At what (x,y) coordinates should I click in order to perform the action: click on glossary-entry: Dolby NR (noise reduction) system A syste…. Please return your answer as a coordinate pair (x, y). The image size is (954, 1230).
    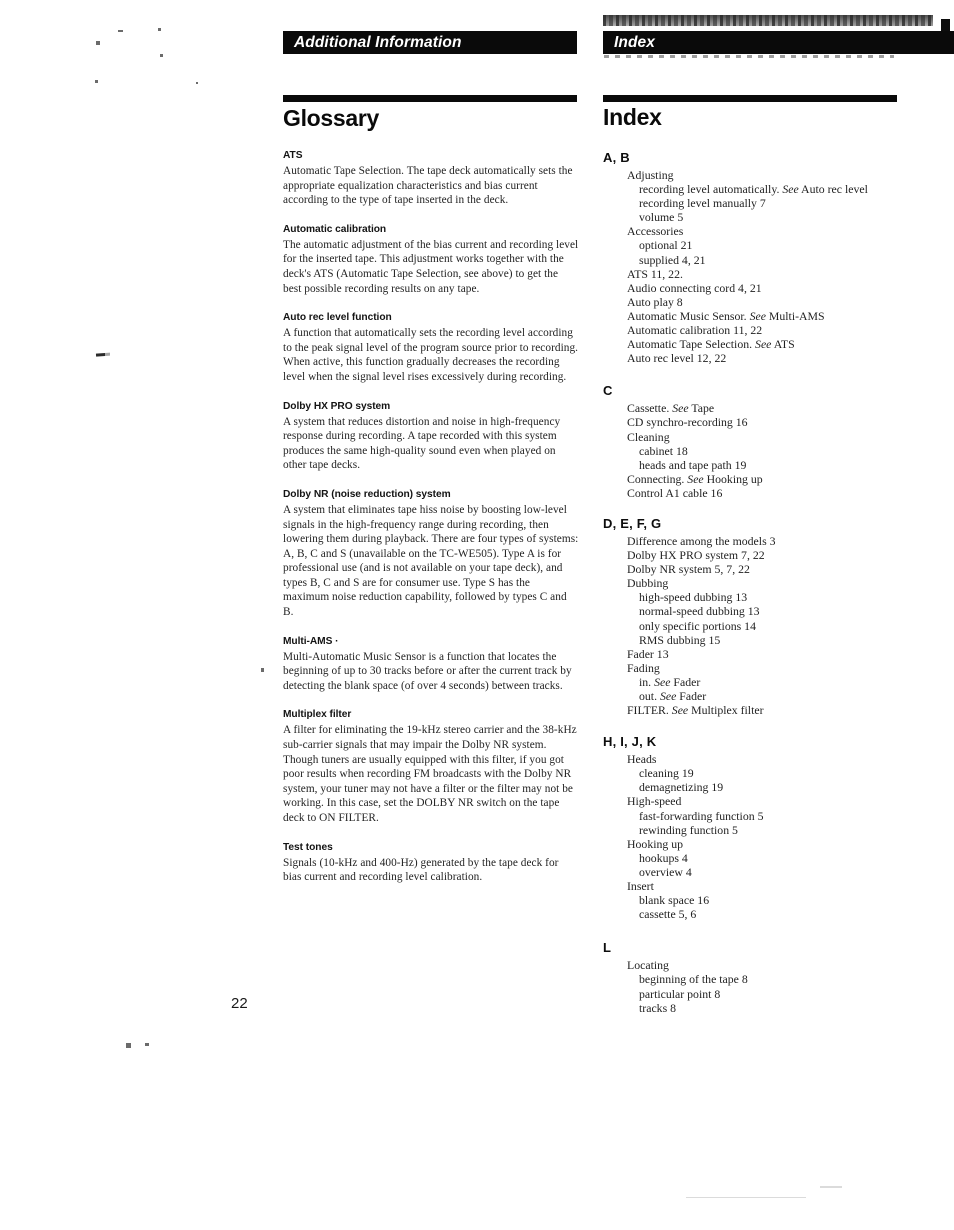
    Looking at the image, I should click on (431, 554).